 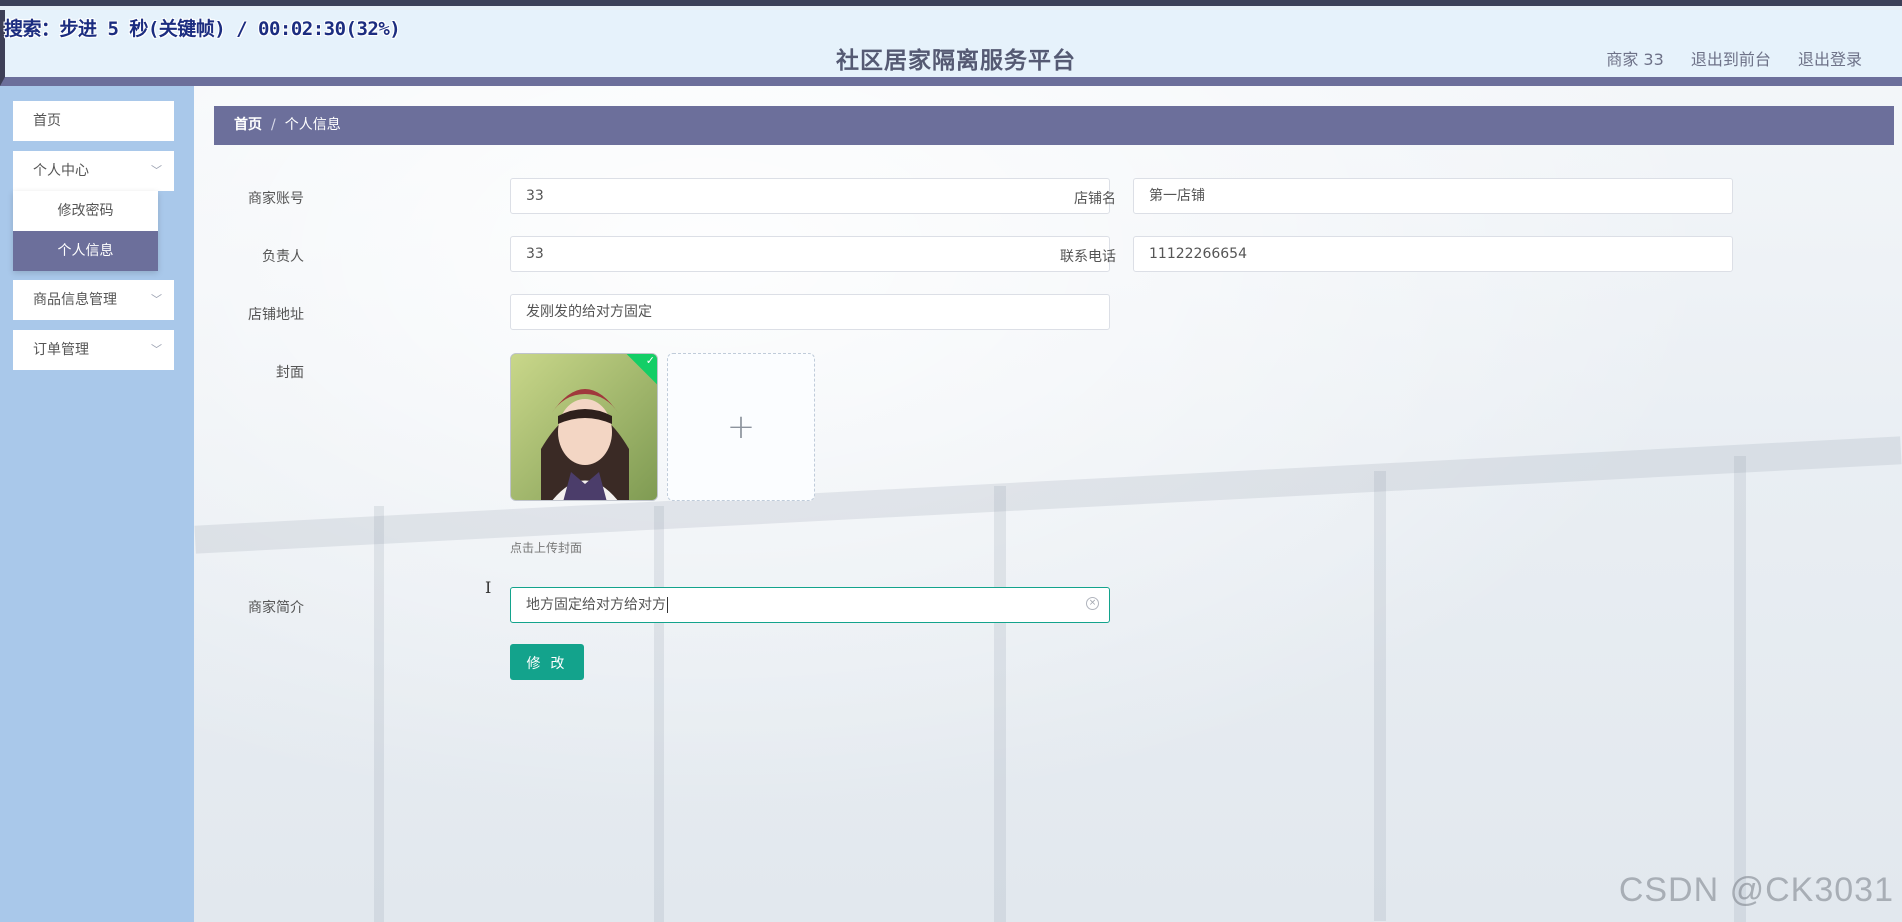 What do you see at coordinates (546, 548) in the screenshot?
I see `upload-hint: 点击上传封面` at bounding box center [546, 548].